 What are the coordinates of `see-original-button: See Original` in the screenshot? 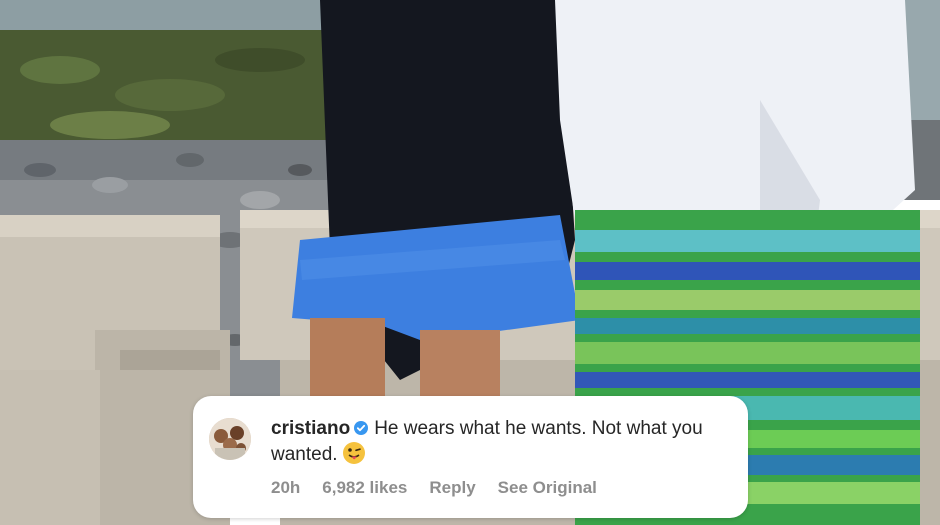 It's located at (547, 488).